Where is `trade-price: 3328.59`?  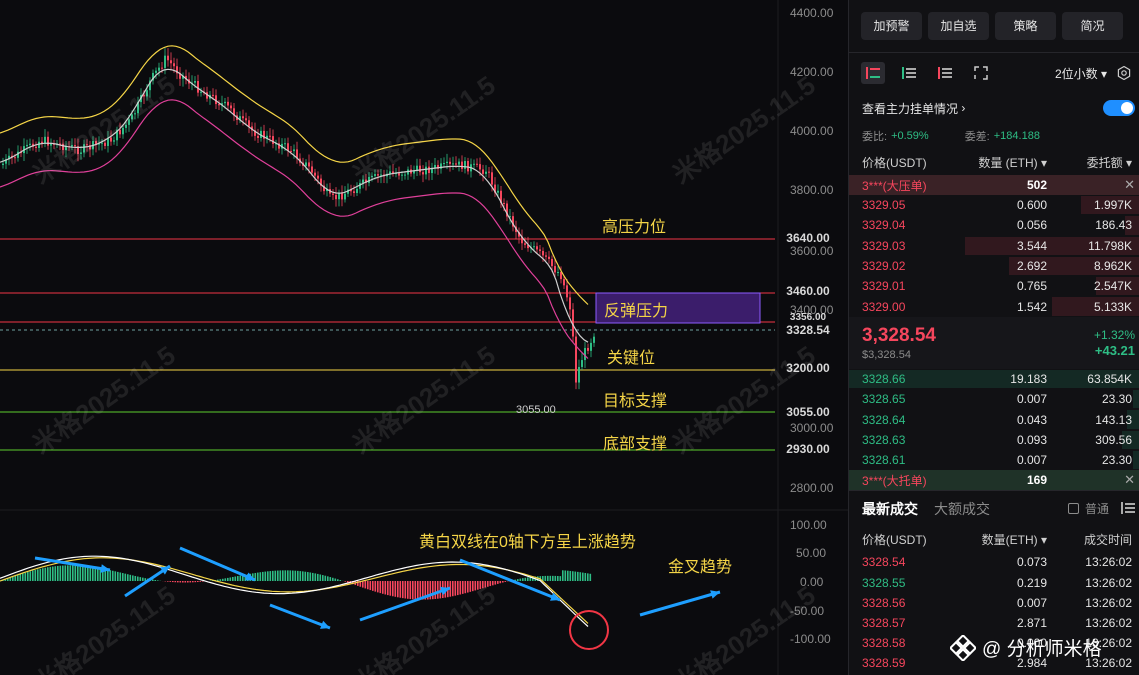 trade-price: 3328.59 is located at coordinates (884, 663).